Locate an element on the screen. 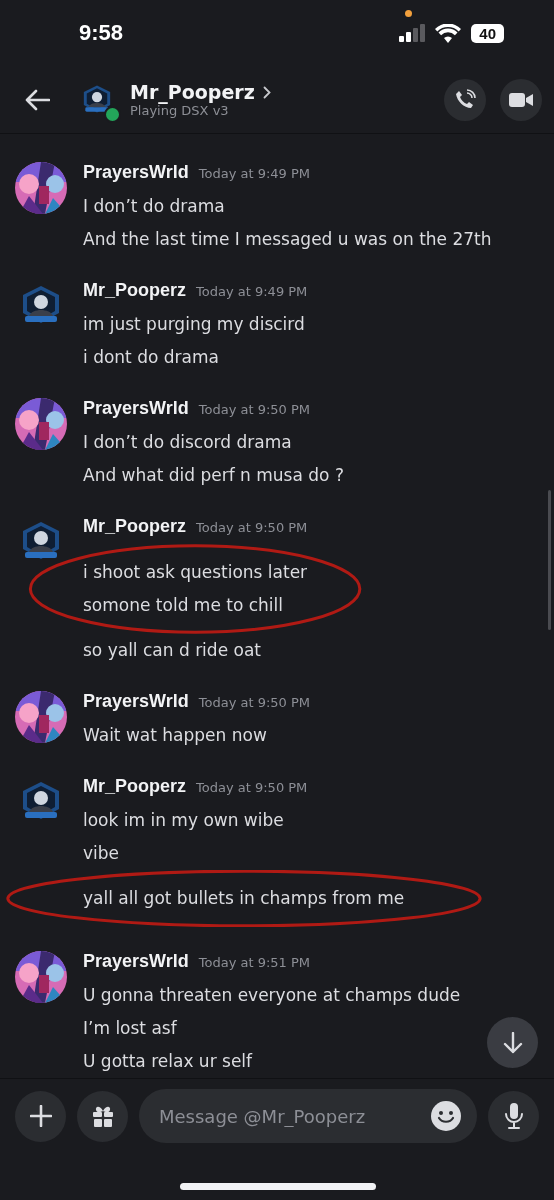 The image size is (554, 1200). video-camera-icon is located at coordinates (521, 99).